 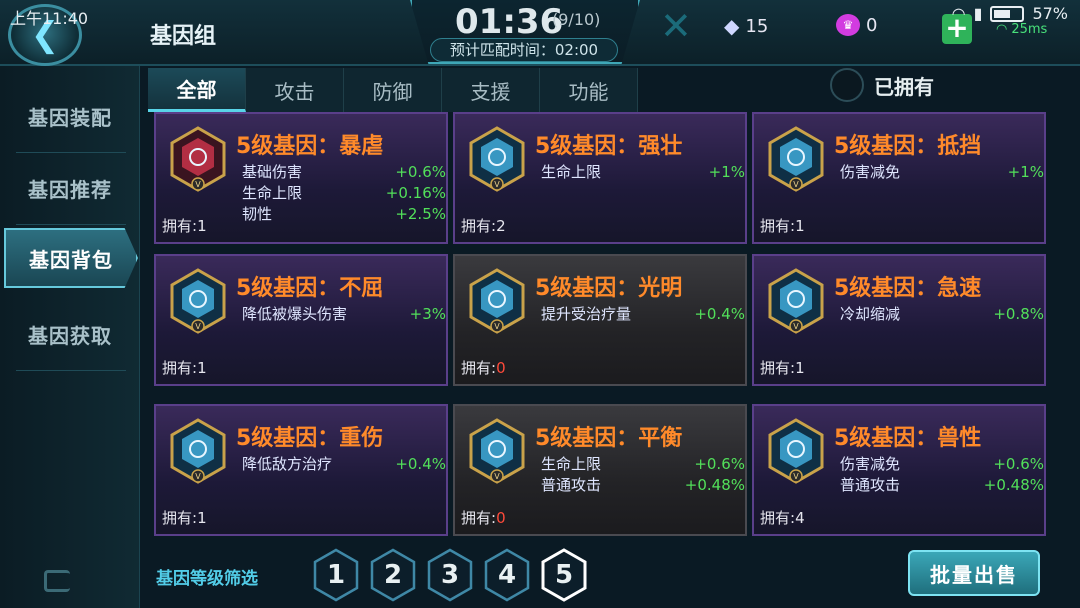 I want to click on owned-value: 2, so click(x=501, y=226).